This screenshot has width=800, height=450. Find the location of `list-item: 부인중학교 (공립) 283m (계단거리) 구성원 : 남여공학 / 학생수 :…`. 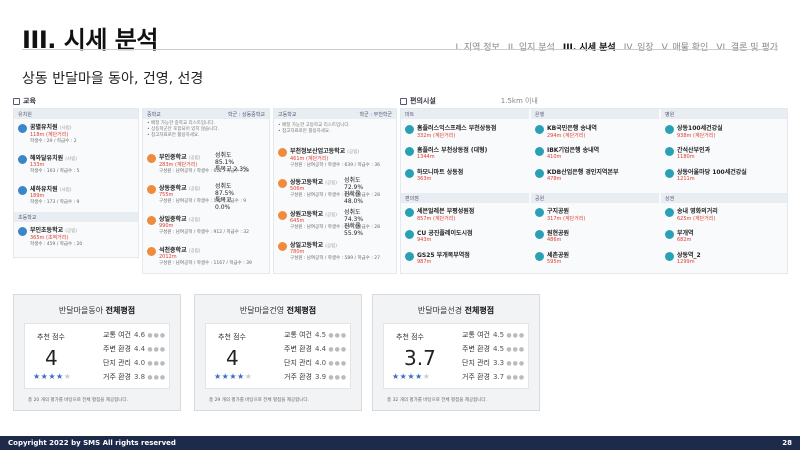

list-item: 부인중학교 (공립) 283m (계단거리) 구성원 : 남여공학 / 학생수 :… is located at coordinates (198, 163).